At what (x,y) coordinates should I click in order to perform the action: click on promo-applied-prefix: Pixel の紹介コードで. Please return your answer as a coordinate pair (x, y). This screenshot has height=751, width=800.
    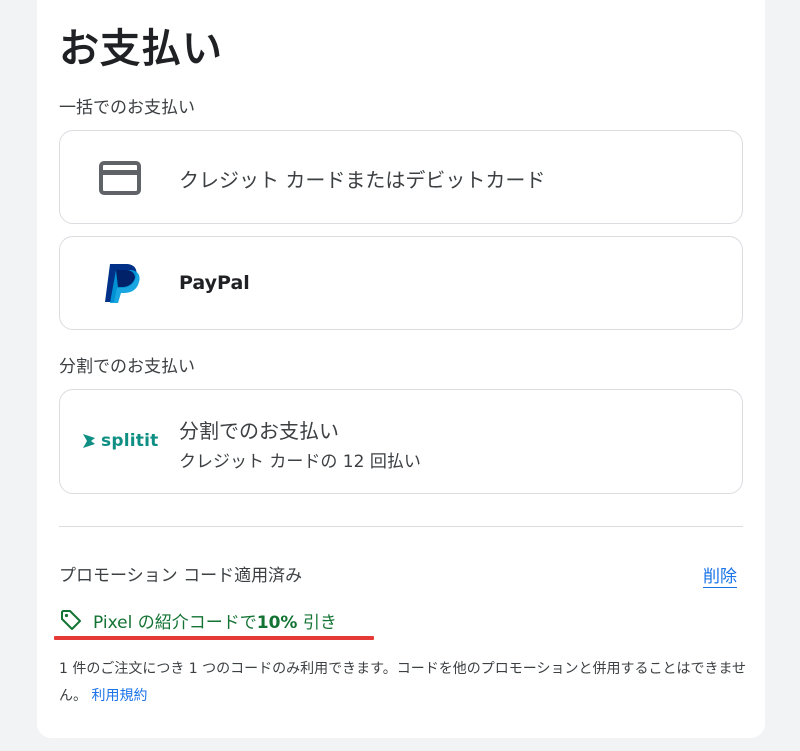
    Looking at the image, I should click on (175, 622).